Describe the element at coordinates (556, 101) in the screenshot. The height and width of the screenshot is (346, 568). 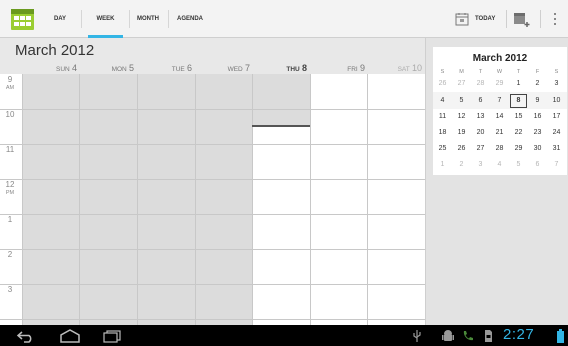
I see `mini-calendar-day: 10` at that location.